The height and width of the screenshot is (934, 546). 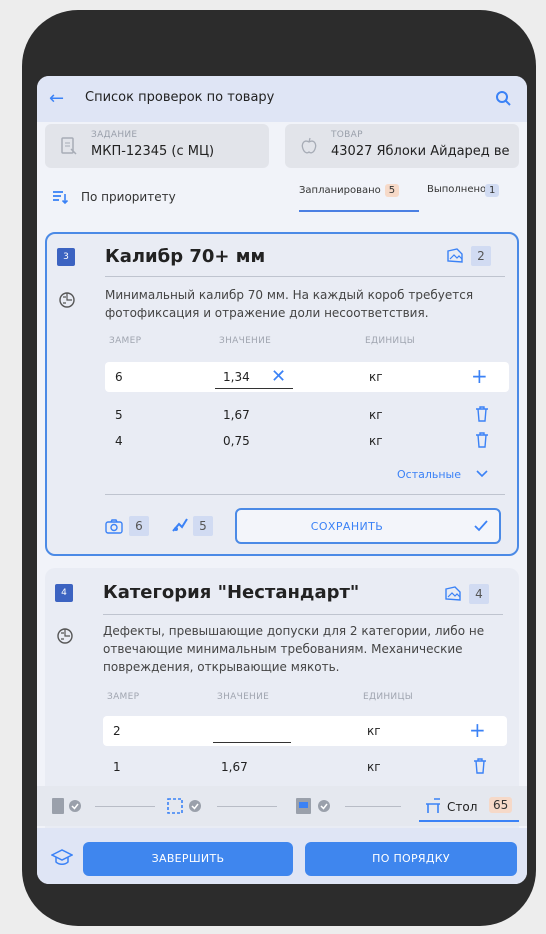 What do you see at coordinates (62, 858) in the screenshot?
I see `graduation-cap-icon` at bounding box center [62, 858].